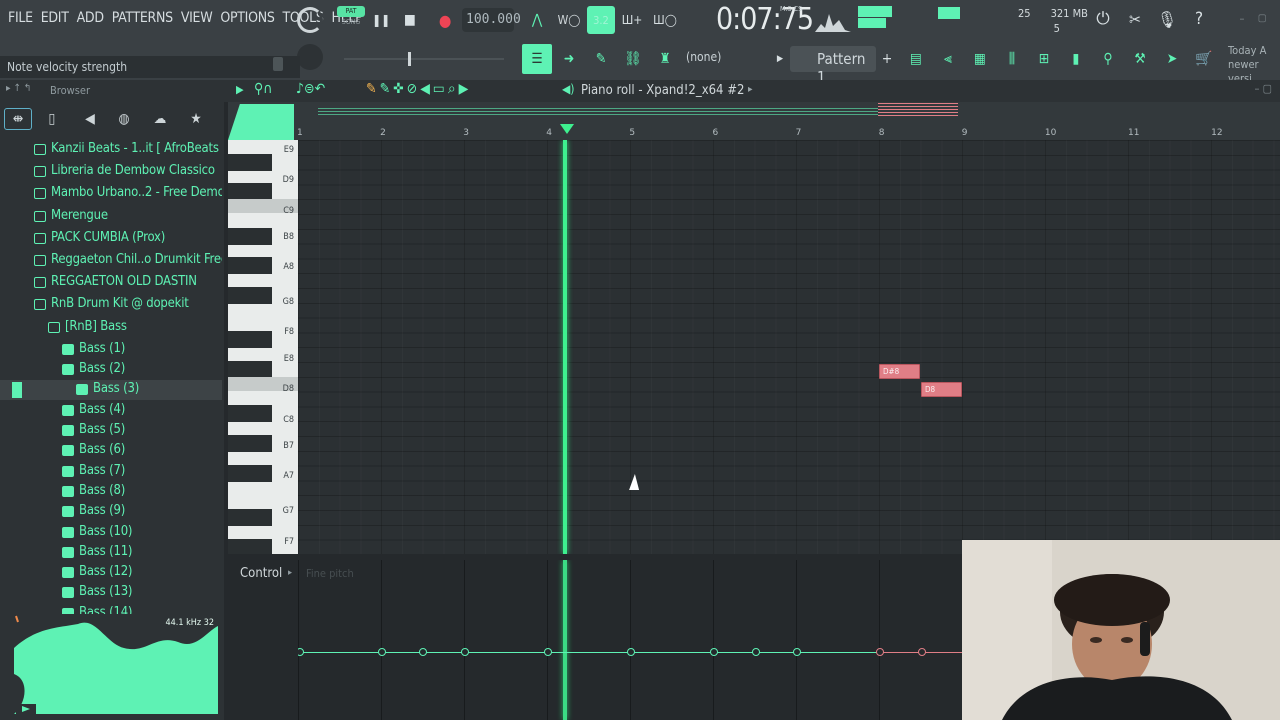  Describe the element at coordinates (261, 573) in the screenshot. I see `control-label: Control` at that location.